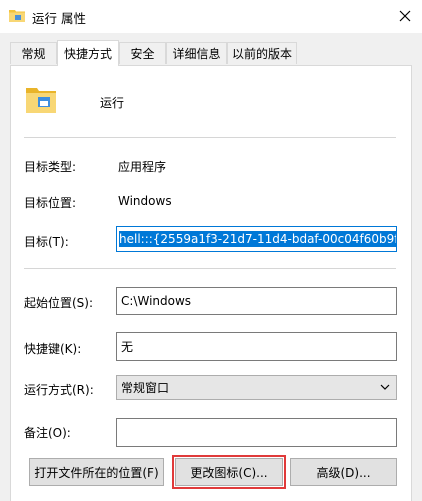  Describe the element at coordinates (41, 99) in the screenshot. I see `run-shortcut-icon` at that location.